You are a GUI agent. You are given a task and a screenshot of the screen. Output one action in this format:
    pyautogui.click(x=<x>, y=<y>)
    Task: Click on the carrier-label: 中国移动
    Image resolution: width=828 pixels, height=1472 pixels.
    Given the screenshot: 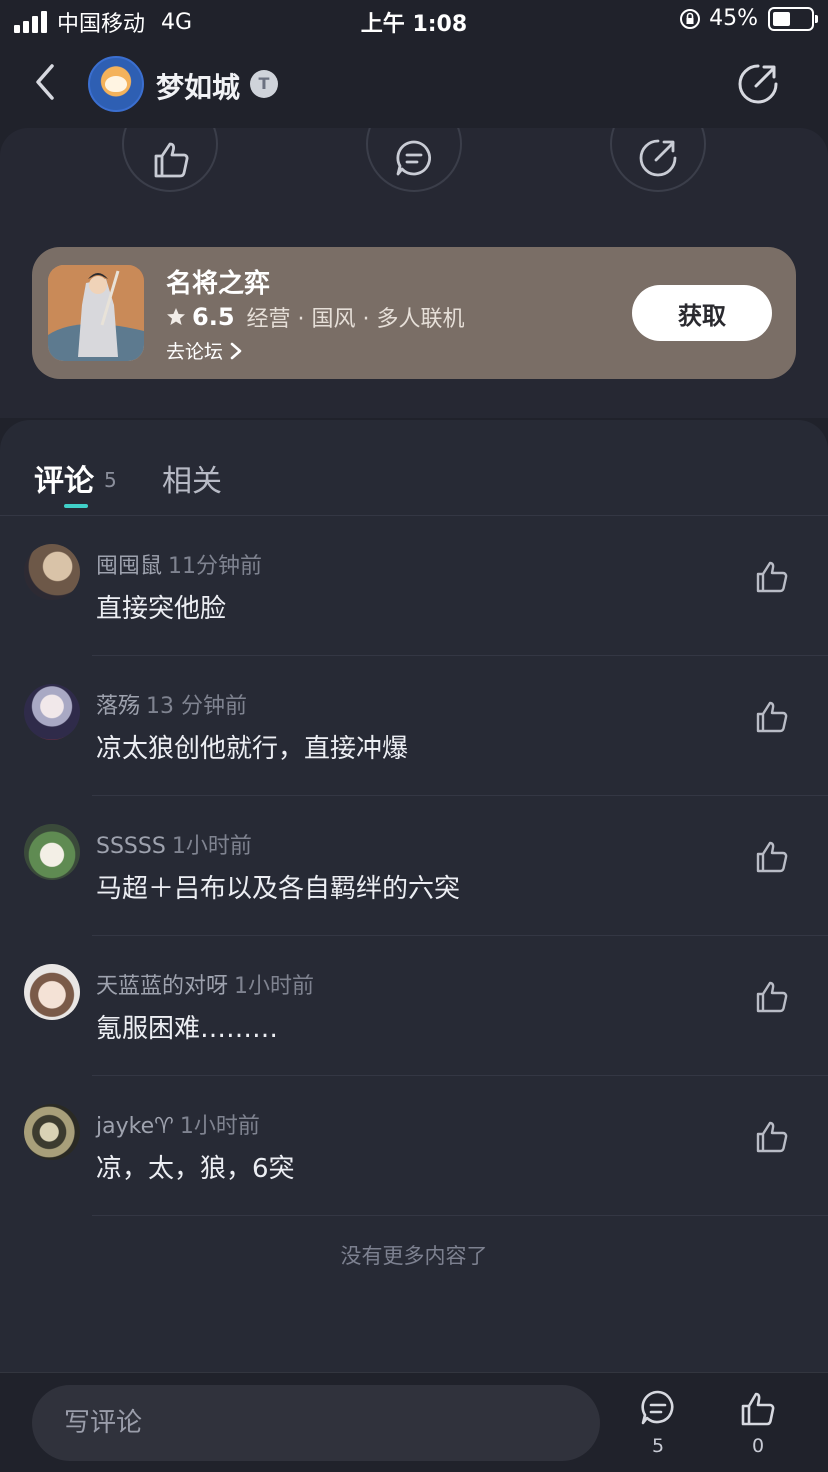 What is the action you would take?
    pyautogui.click(x=101, y=24)
    